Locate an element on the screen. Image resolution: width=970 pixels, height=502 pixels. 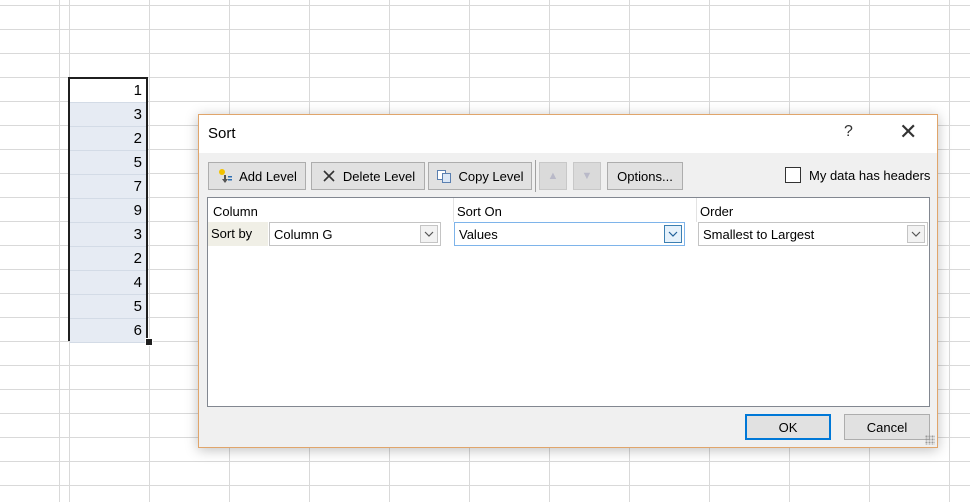
selected-range: 13257932456 is located at coordinates (108, 210).